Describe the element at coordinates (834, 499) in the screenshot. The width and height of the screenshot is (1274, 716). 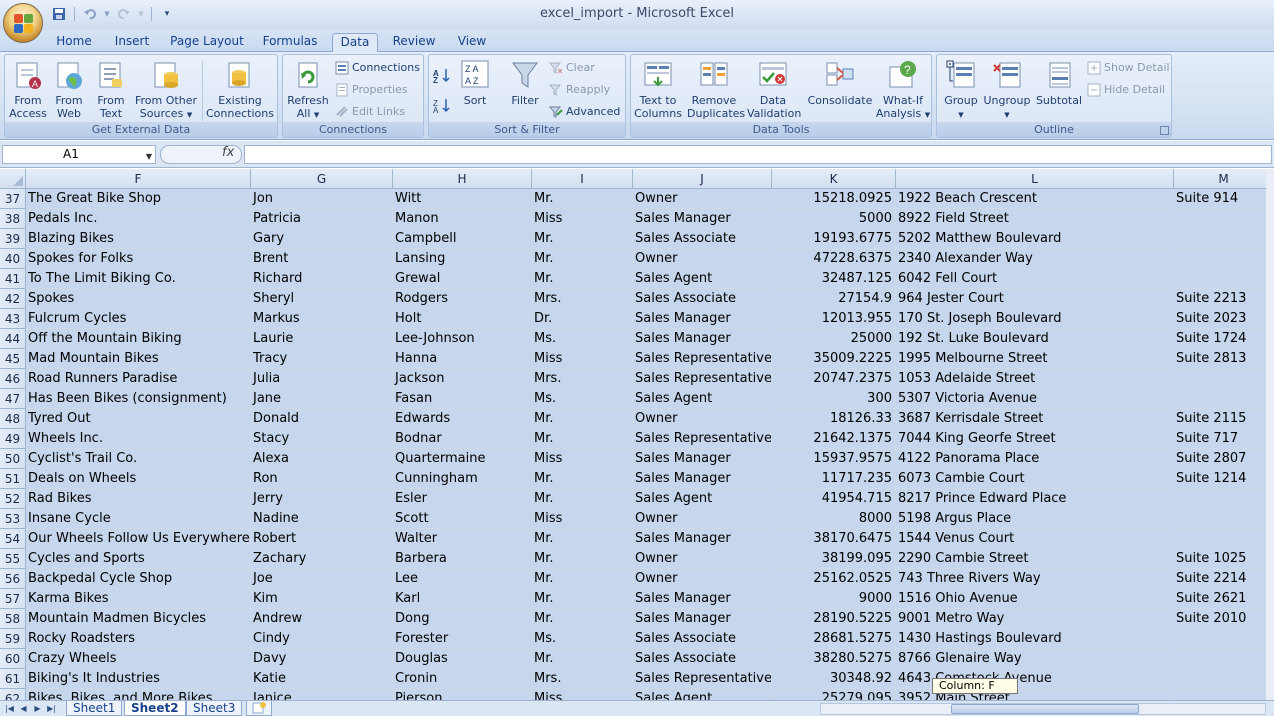
I see `cell-col-k: 41954.715` at that location.